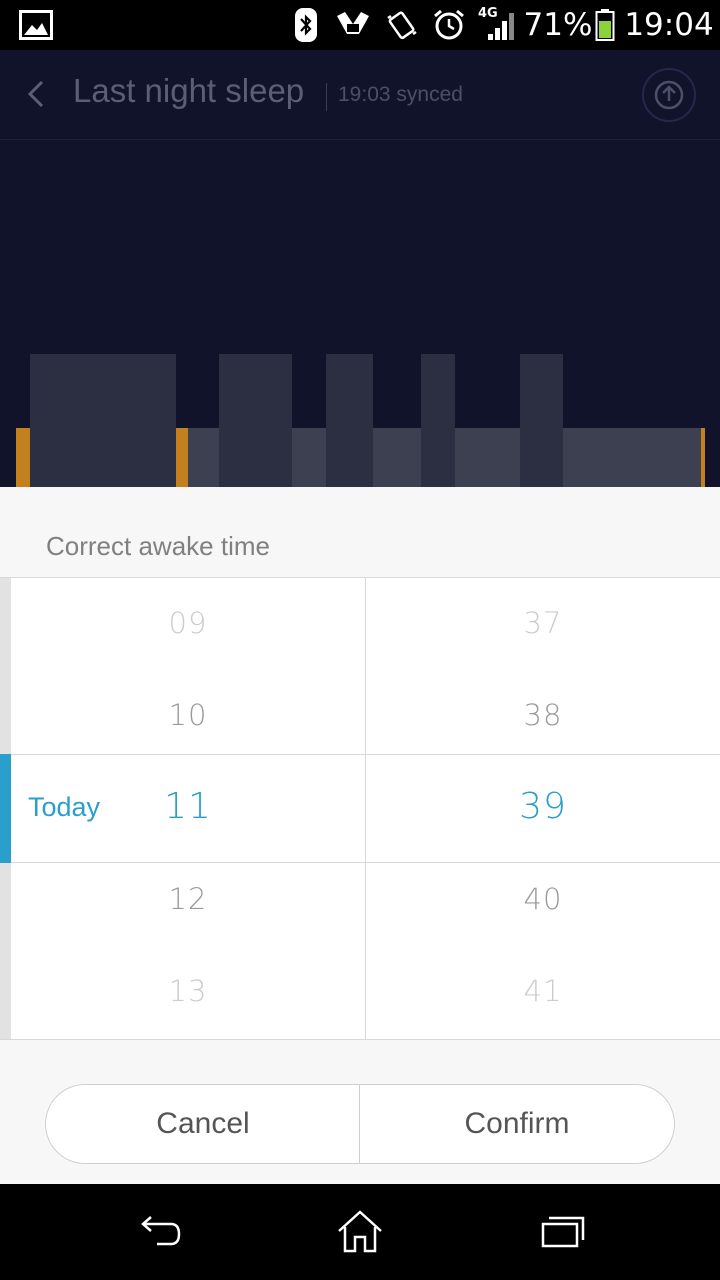 The height and width of the screenshot is (1280, 720). I want to click on home-icon, so click(360, 1231).